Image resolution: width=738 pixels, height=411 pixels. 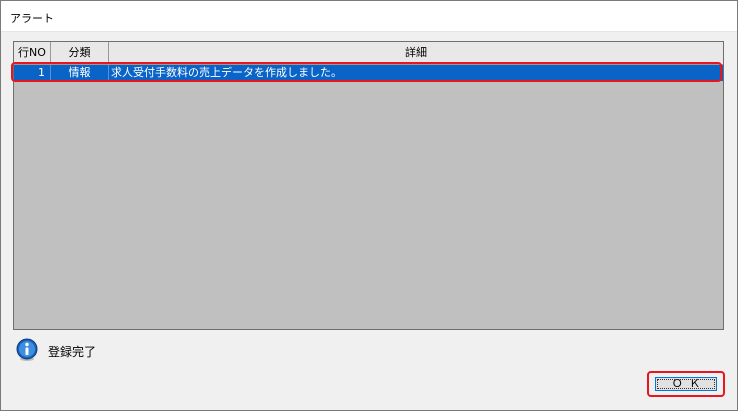 I want to click on cell-detail: 求人受付手数料の売上データを作成しました。, so click(x=226, y=72).